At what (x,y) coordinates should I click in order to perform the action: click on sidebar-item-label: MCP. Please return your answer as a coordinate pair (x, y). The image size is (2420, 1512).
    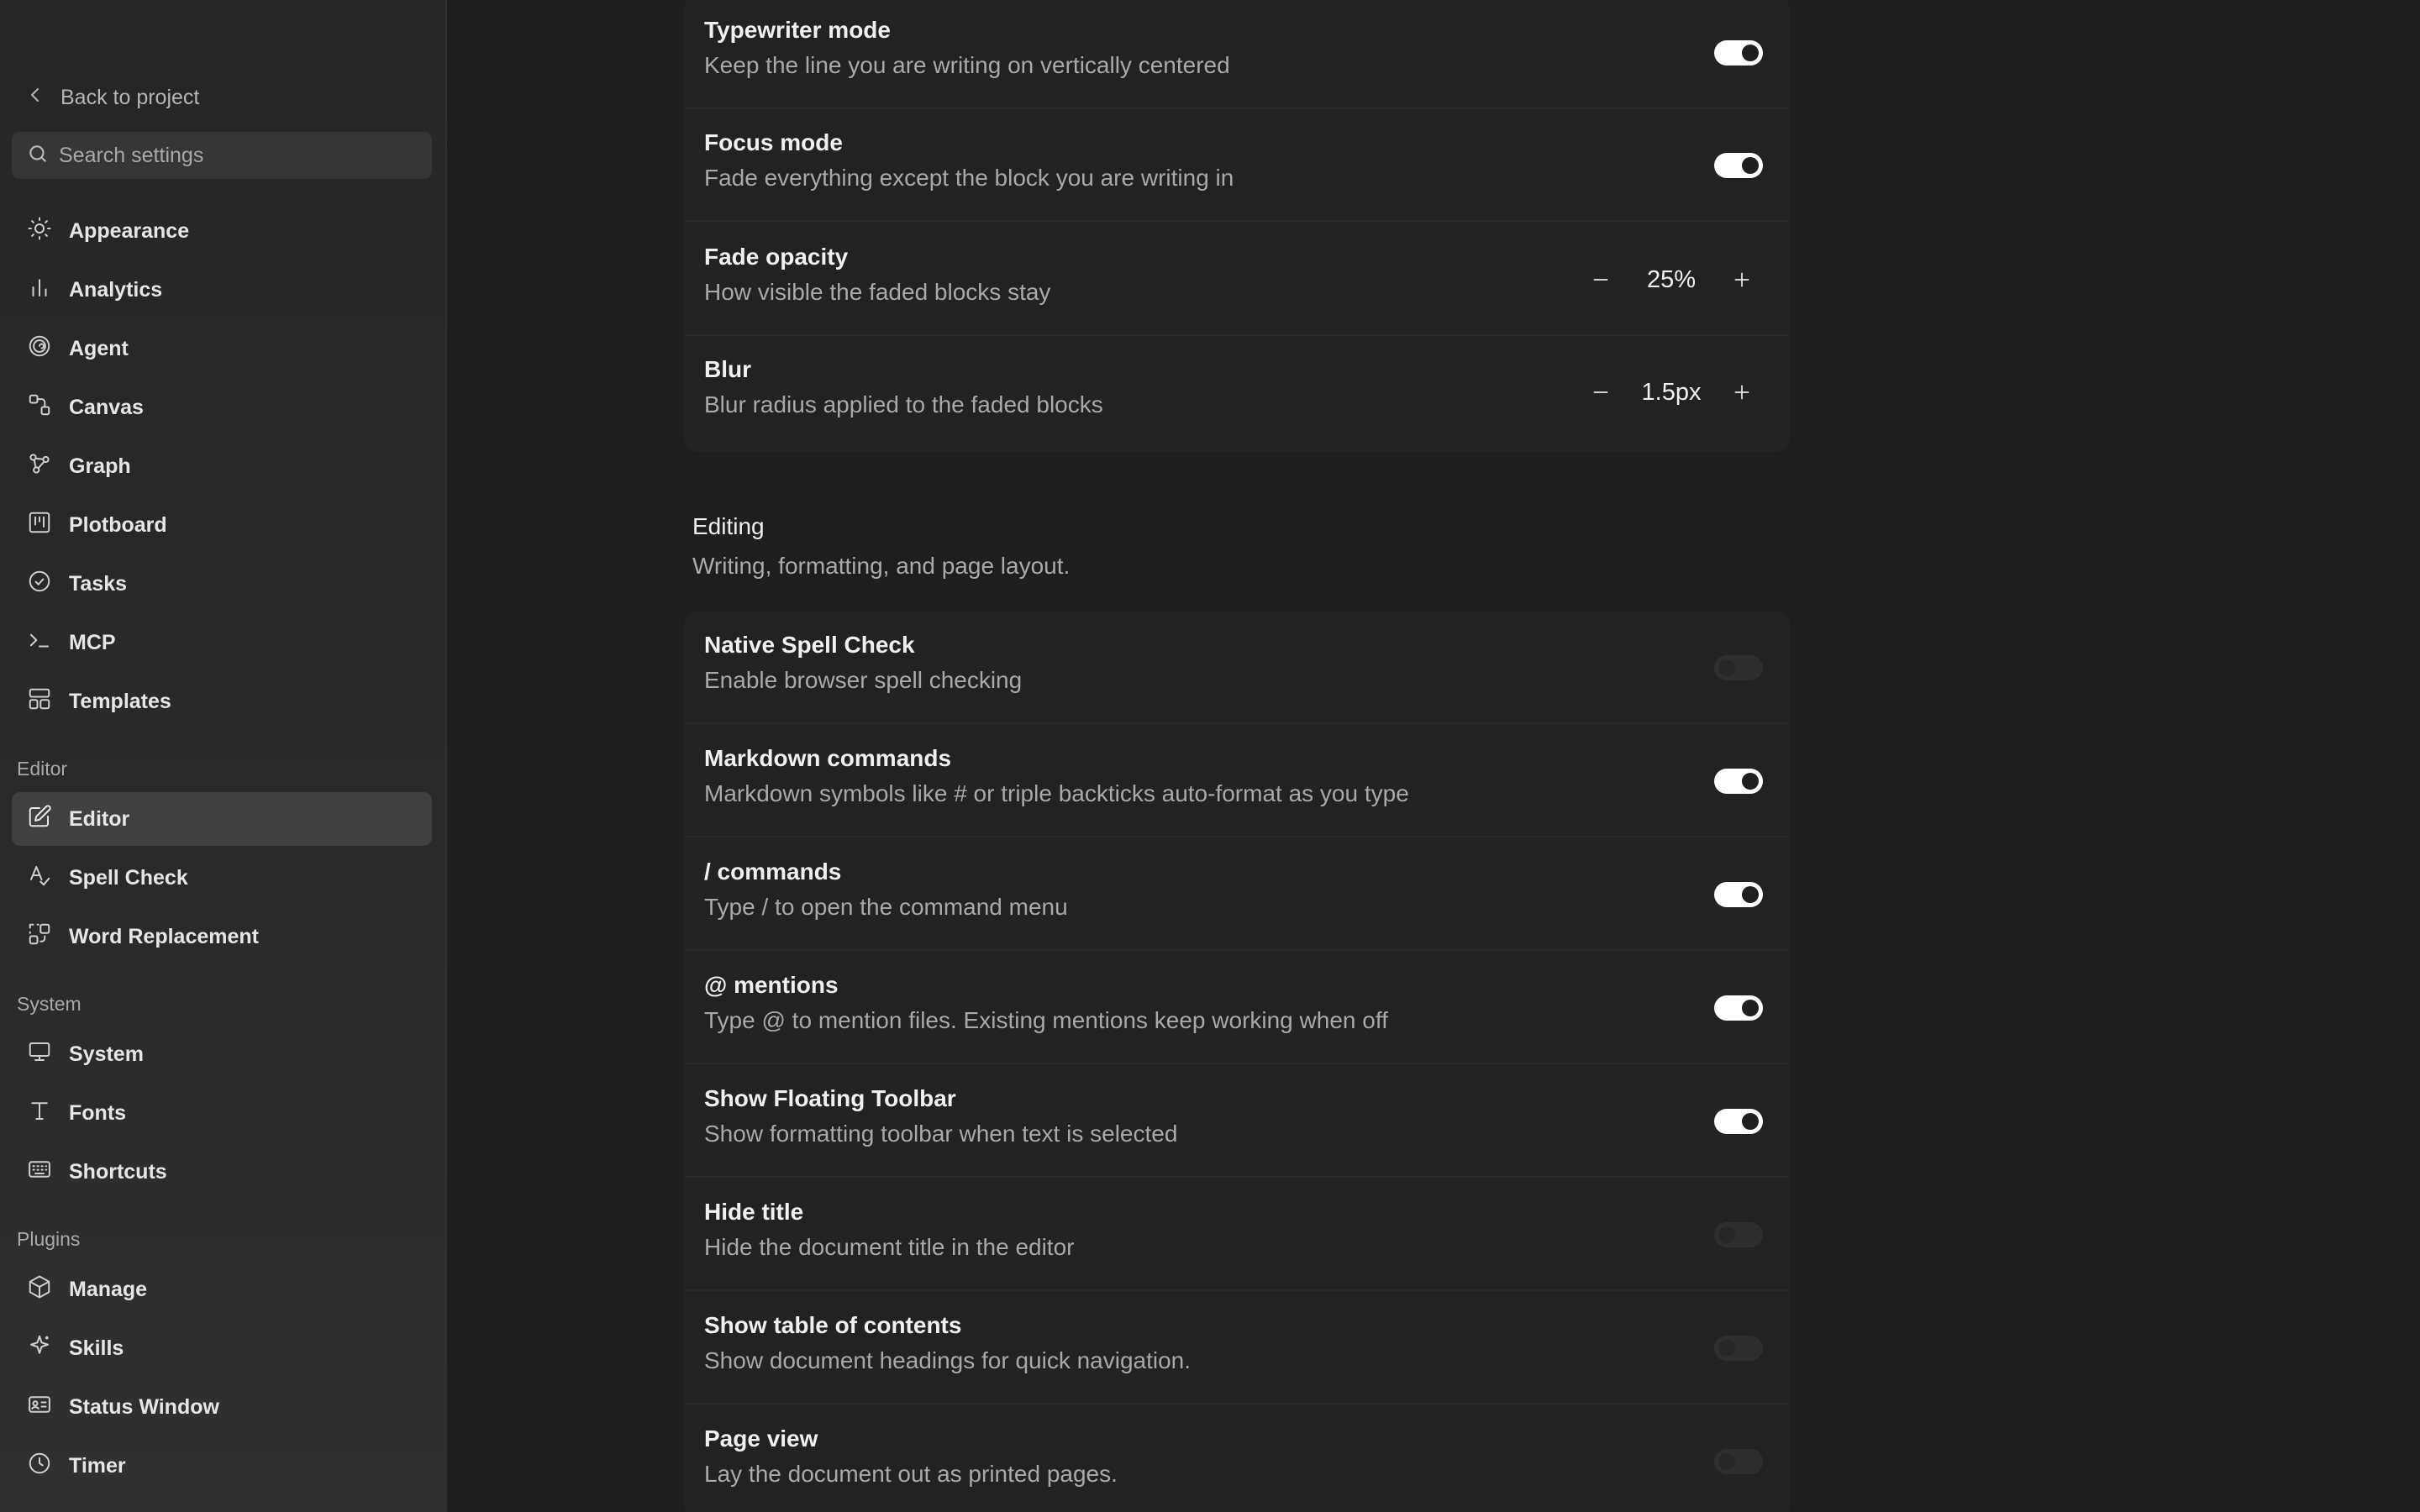
    Looking at the image, I should click on (92, 642).